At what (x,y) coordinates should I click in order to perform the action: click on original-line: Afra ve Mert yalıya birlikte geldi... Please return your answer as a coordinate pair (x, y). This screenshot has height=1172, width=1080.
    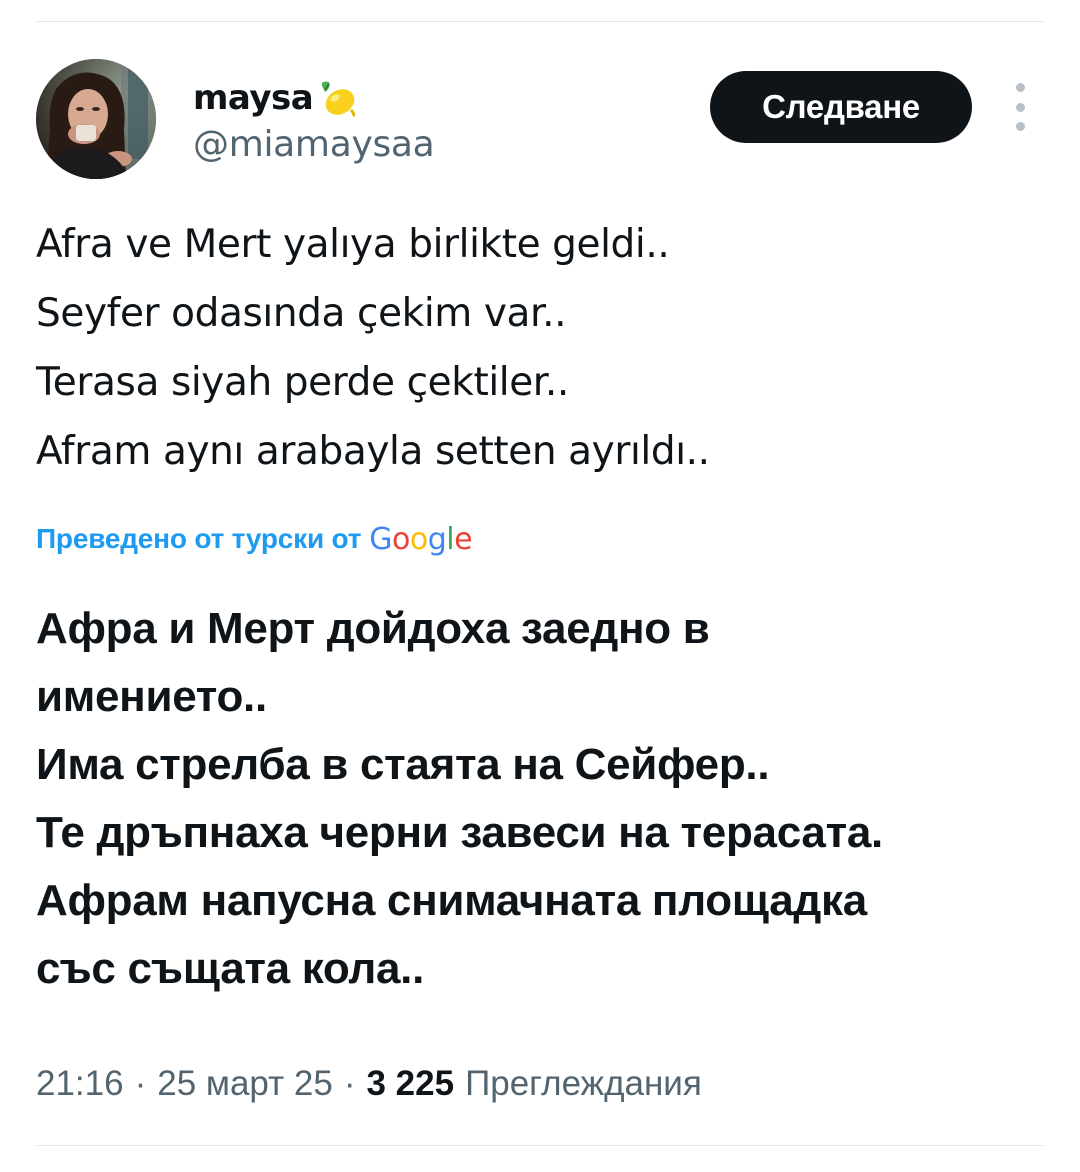
    Looking at the image, I should click on (353, 244).